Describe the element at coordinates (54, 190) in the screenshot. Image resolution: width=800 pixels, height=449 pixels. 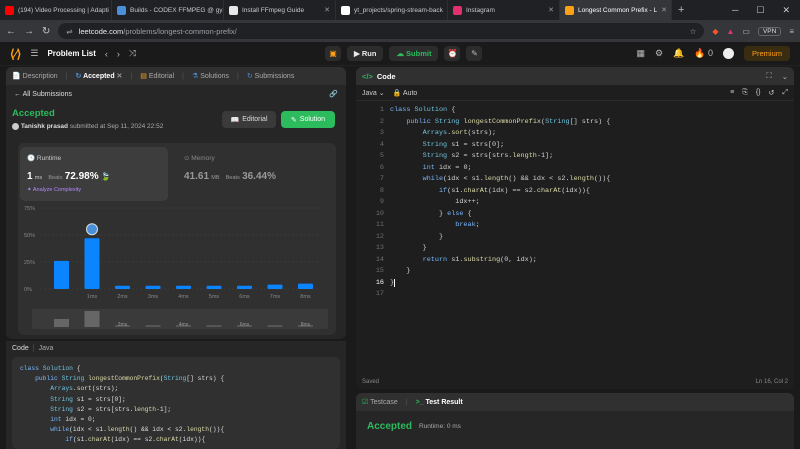
I see `analyze-complexity-link: ✦ Analyze Complexity` at that location.